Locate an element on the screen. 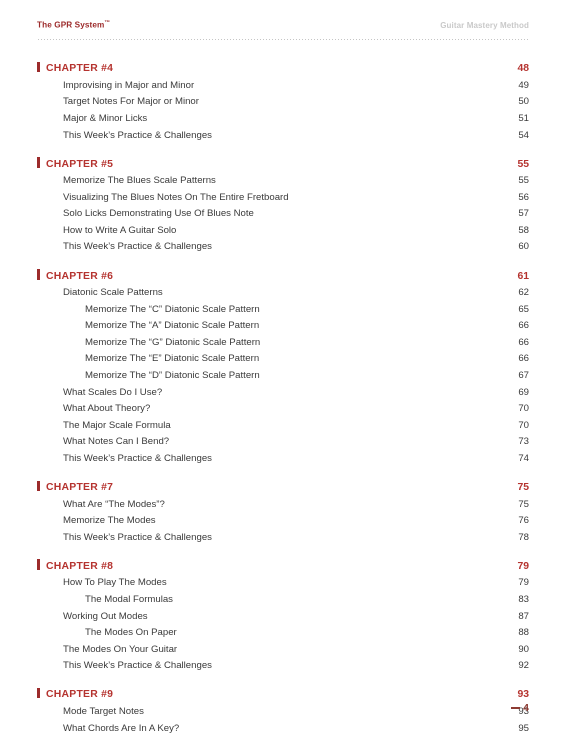  chapter-heading-row: CHAPTER #4 48 is located at coordinates (283, 70).